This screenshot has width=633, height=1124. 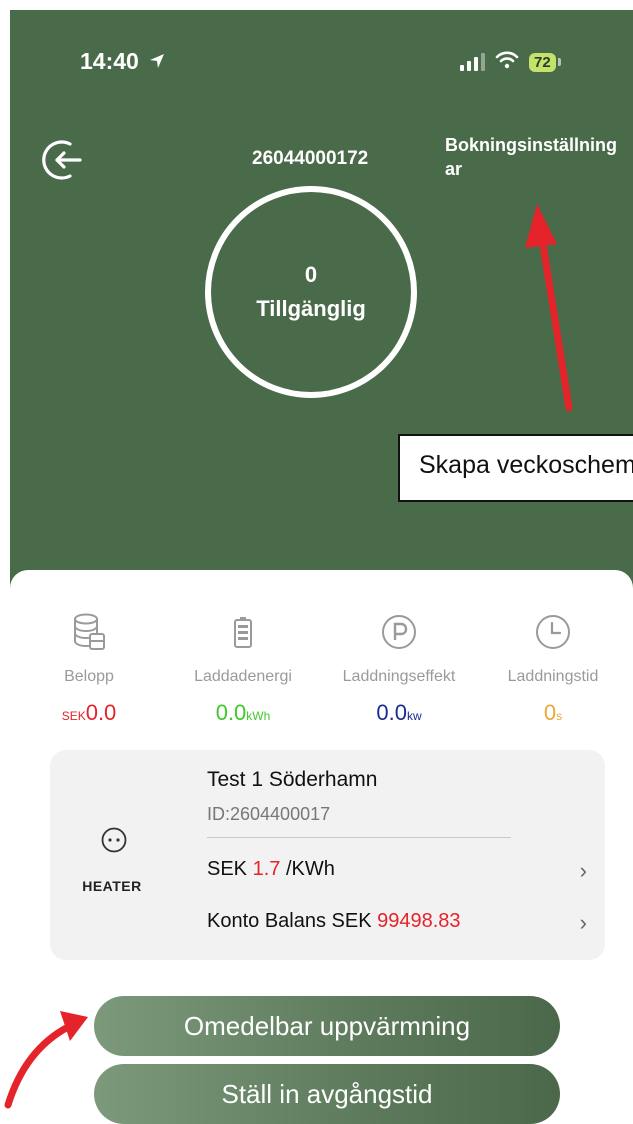 What do you see at coordinates (109, 61) in the screenshot?
I see `clock-text: 14:40` at bounding box center [109, 61].